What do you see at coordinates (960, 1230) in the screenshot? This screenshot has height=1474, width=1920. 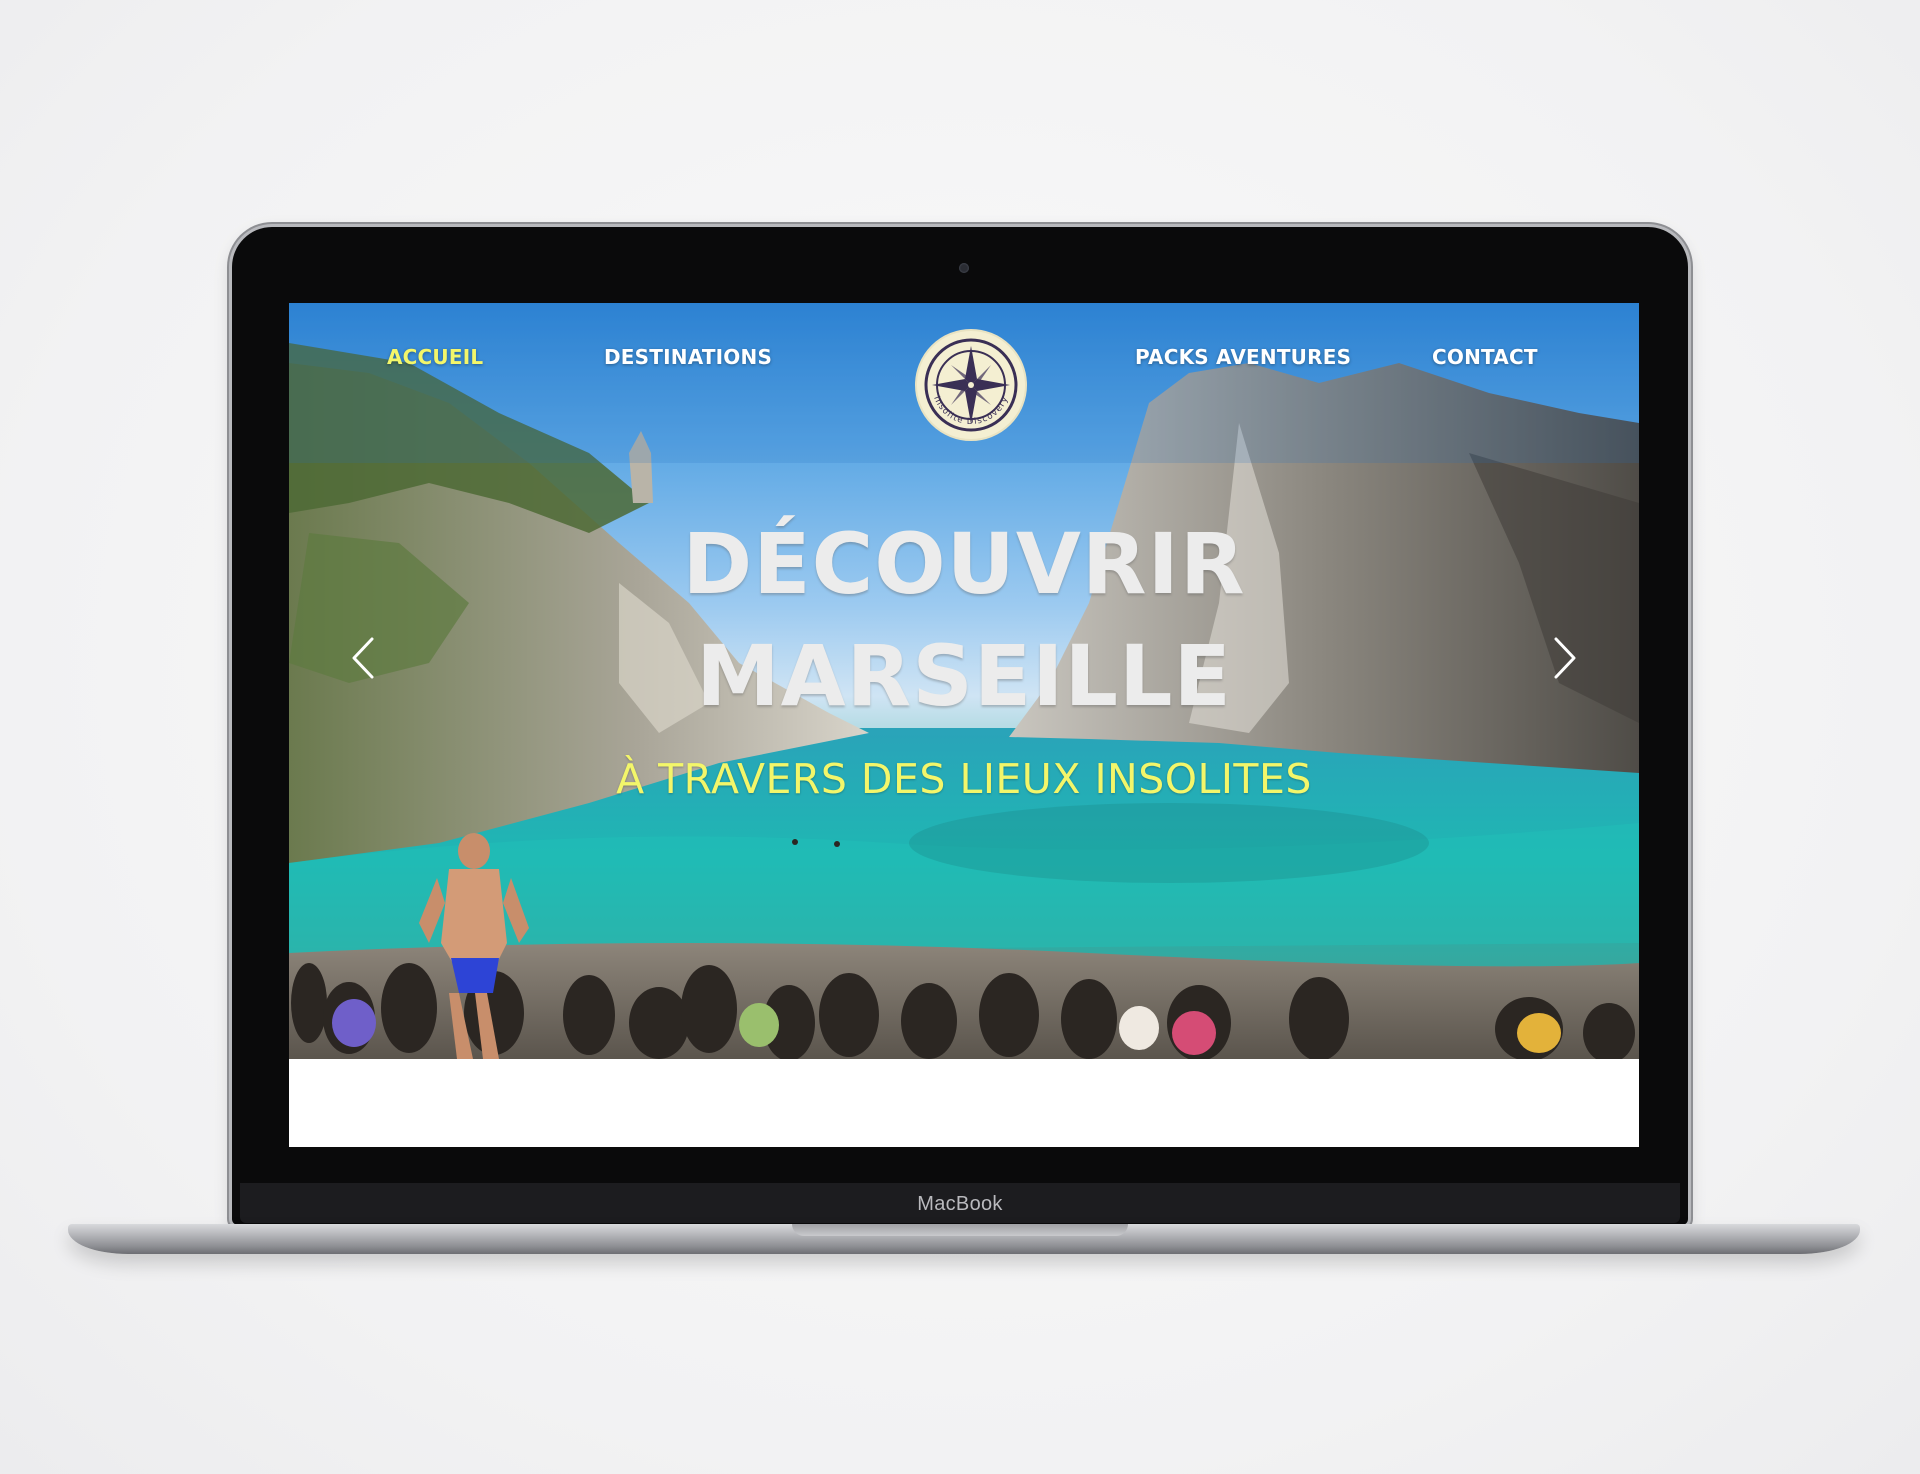 I see `laptop-hinge-notch` at bounding box center [960, 1230].